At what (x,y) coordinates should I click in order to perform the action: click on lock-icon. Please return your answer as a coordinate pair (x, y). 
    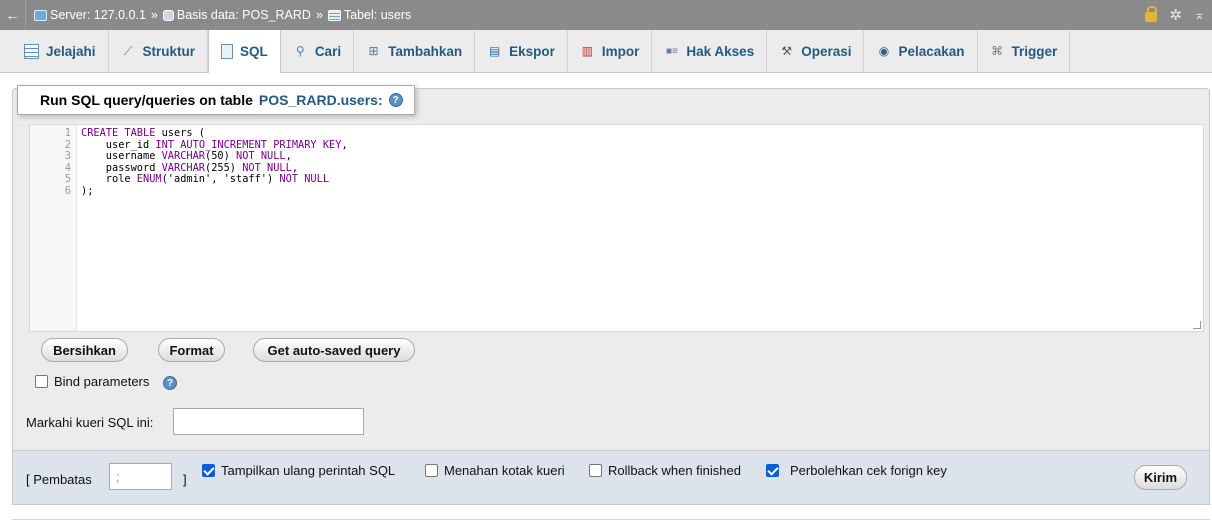
    Looking at the image, I should click on (1151, 14).